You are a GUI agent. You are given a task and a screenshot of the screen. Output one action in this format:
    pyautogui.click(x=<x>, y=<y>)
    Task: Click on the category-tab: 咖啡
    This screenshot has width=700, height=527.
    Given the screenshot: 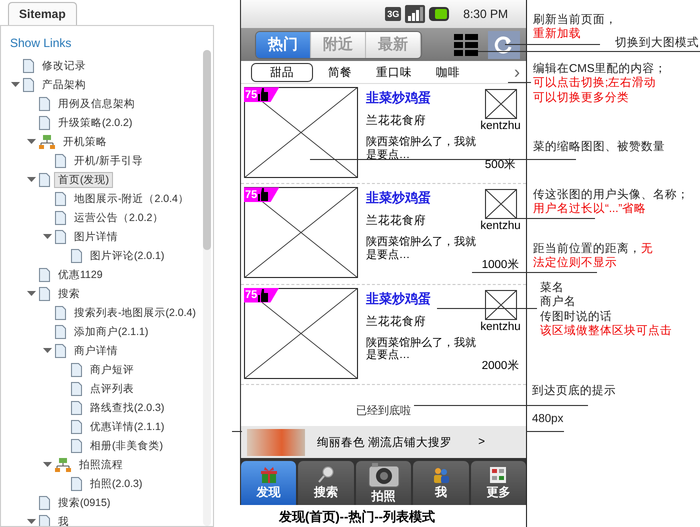 What is the action you would take?
    pyautogui.click(x=448, y=72)
    